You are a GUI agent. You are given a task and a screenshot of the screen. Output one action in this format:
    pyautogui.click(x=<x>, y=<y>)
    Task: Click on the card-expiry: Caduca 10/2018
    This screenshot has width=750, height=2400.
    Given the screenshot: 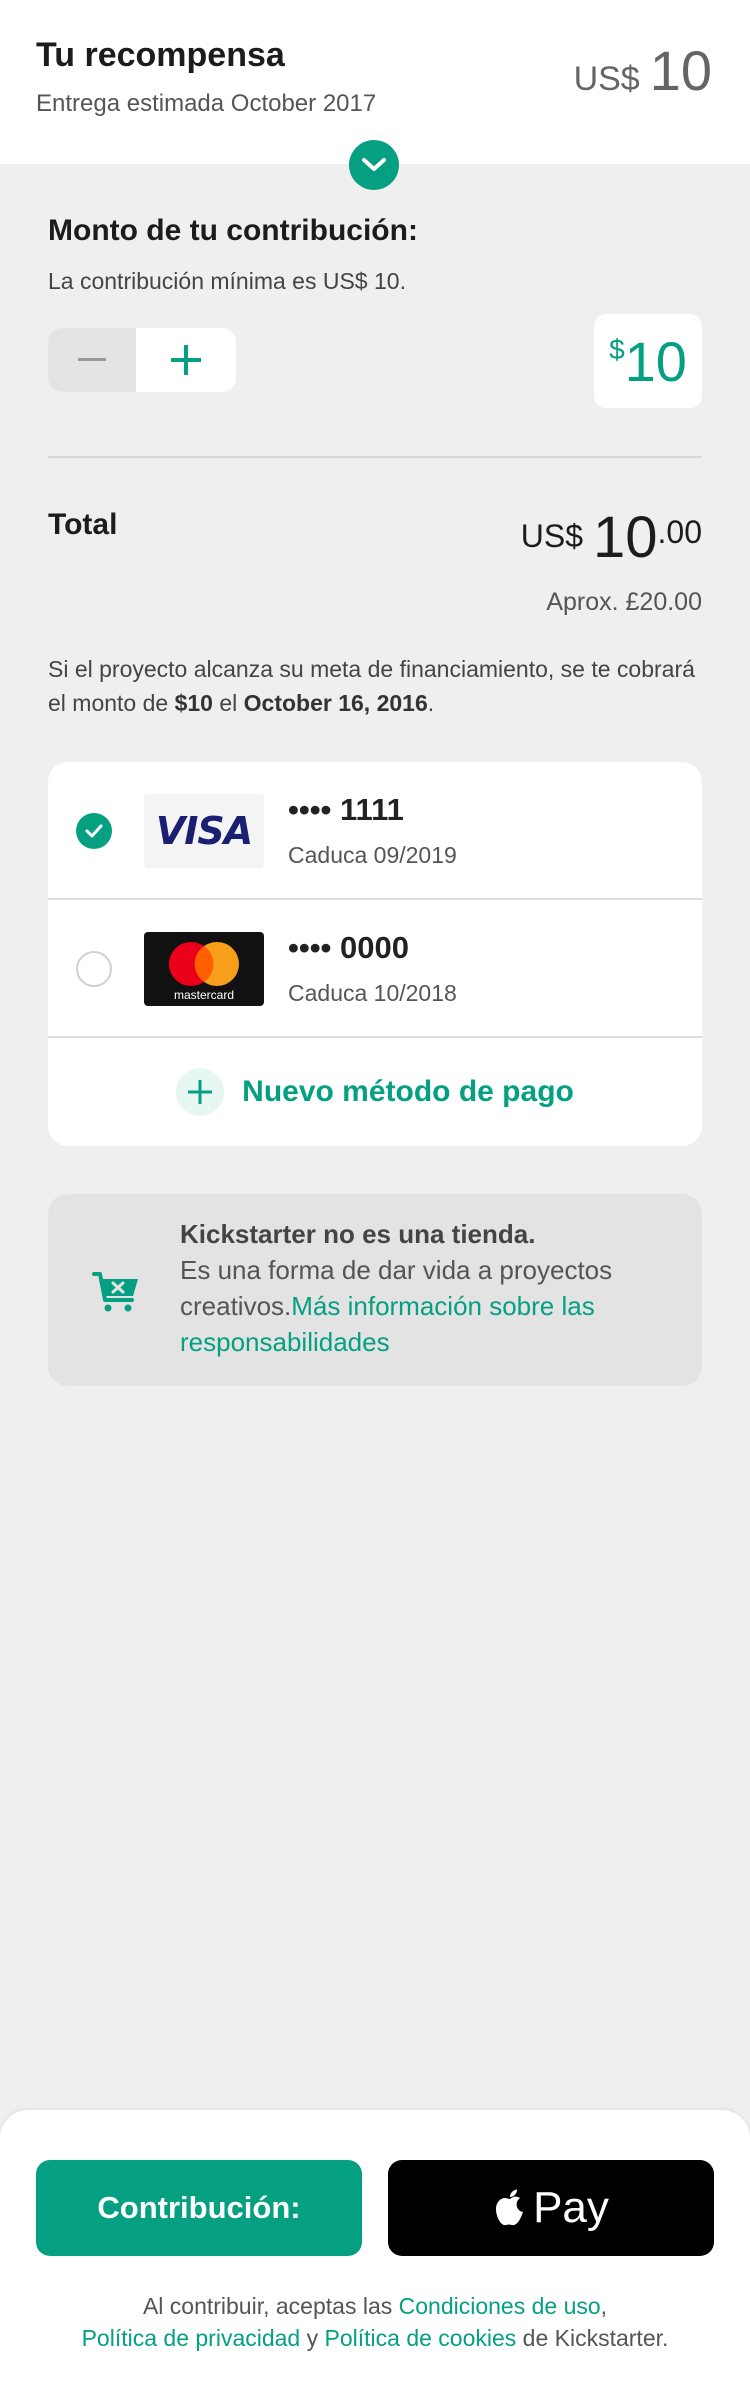 What is the action you would take?
    pyautogui.click(x=372, y=993)
    